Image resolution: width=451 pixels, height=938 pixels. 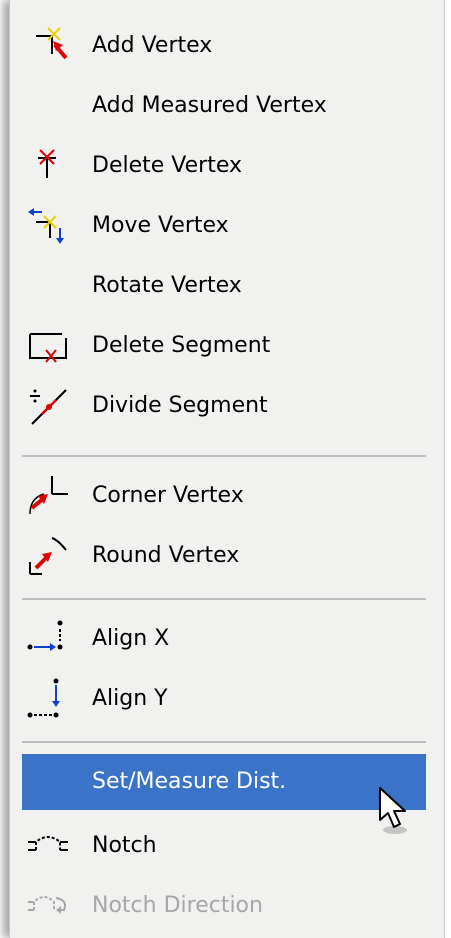 What do you see at coordinates (48, 699) in the screenshot?
I see `align-y-icon` at bounding box center [48, 699].